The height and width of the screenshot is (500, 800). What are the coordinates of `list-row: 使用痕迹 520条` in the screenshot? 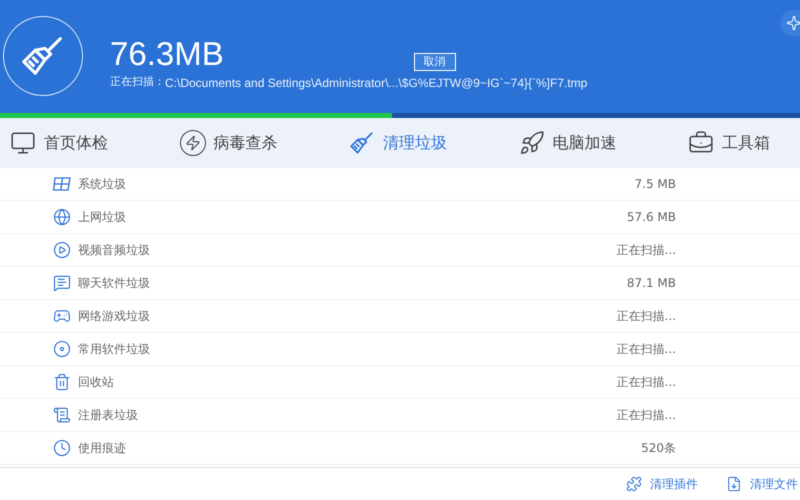 It's located at (400, 448).